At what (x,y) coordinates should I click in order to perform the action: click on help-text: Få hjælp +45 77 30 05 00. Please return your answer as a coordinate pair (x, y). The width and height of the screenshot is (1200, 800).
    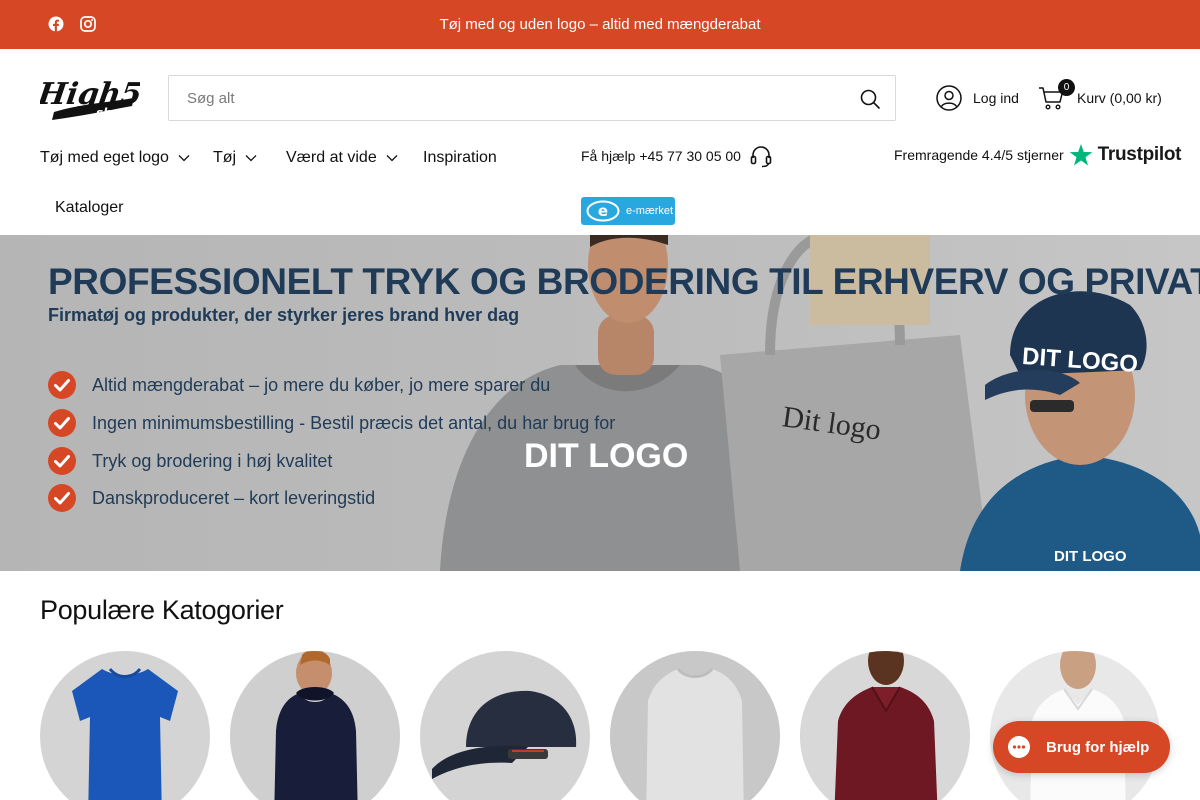
    Looking at the image, I should click on (661, 156).